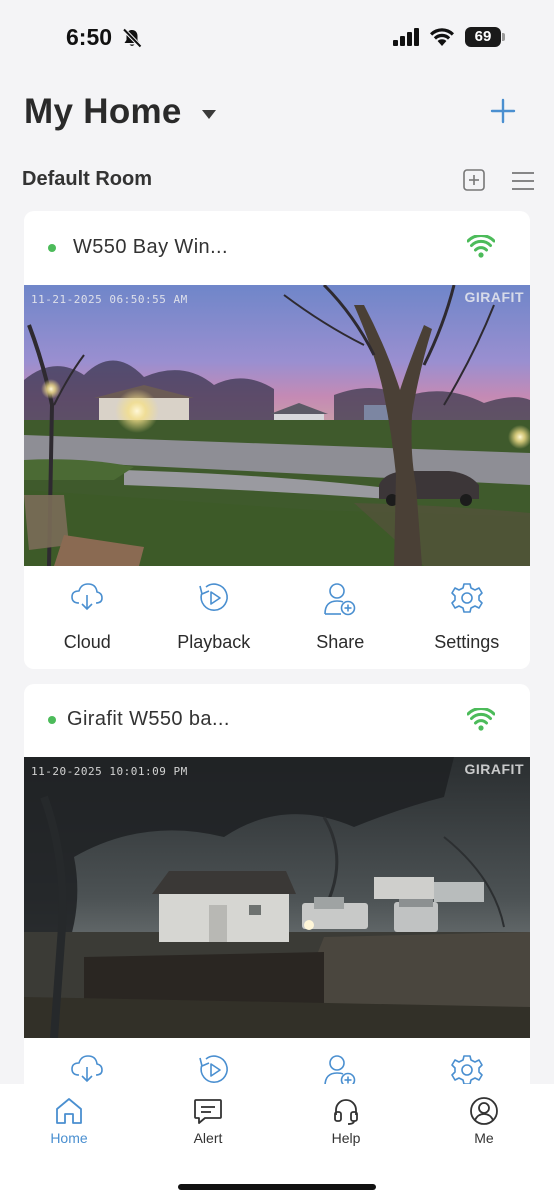 The width and height of the screenshot is (554, 1200). I want to click on nav-me: Me, so click(484, 1121).